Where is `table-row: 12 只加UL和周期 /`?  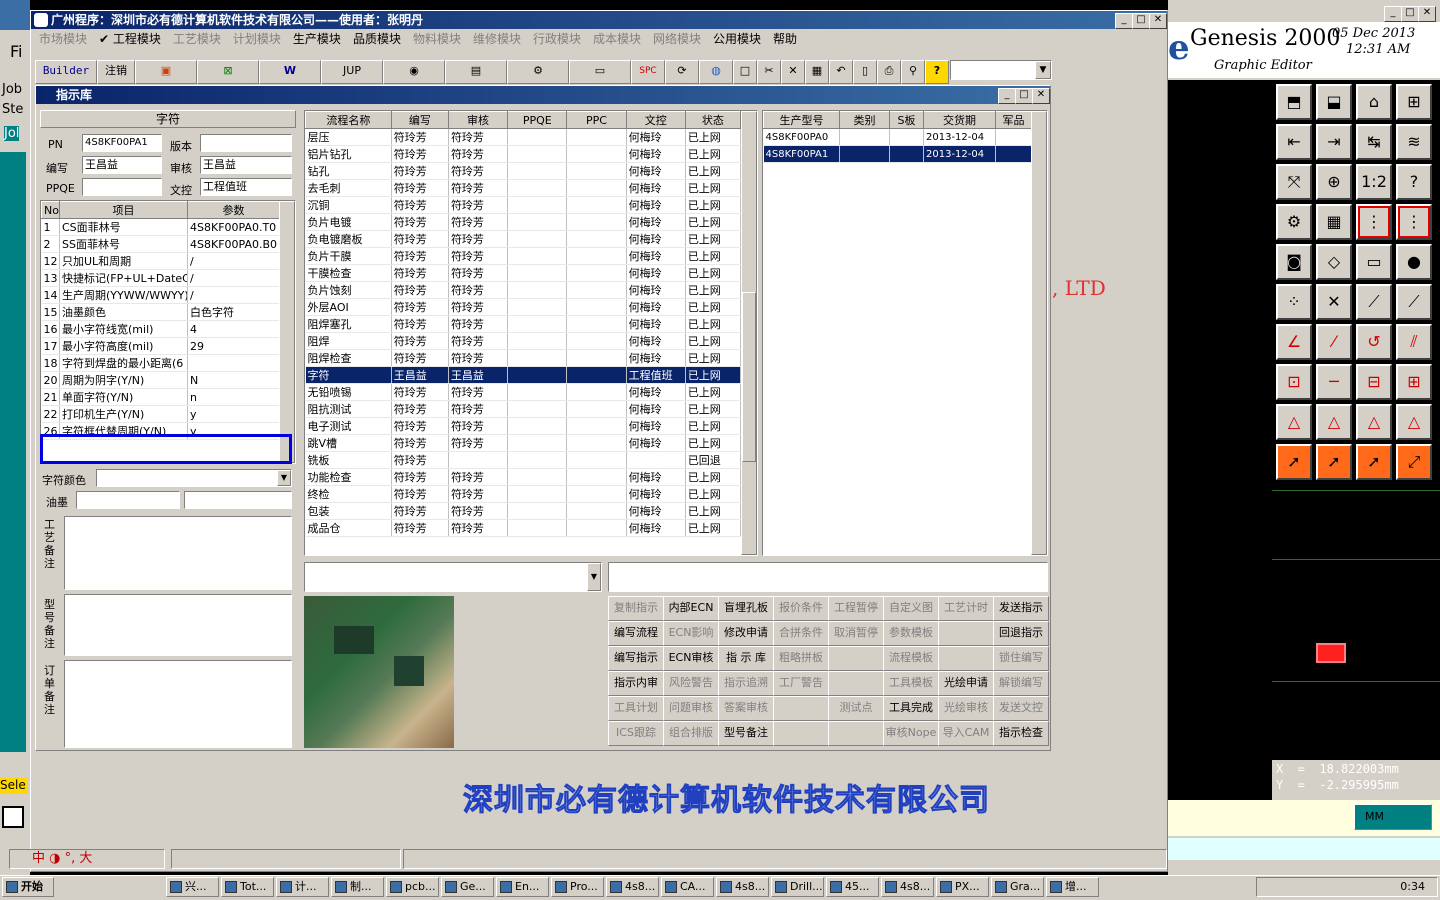 table-row: 12 只加UL和周期 / is located at coordinates (160, 261).